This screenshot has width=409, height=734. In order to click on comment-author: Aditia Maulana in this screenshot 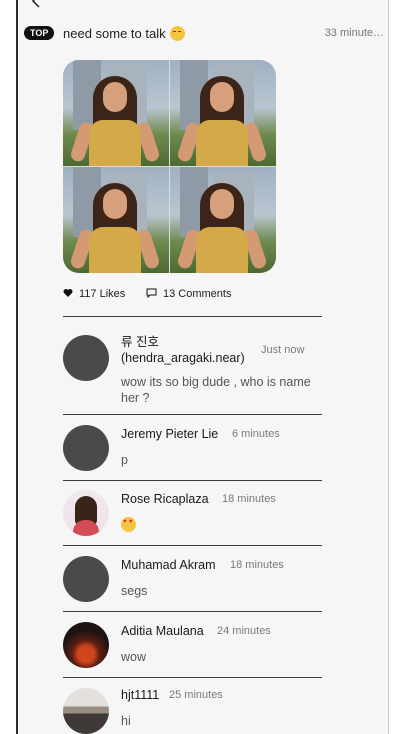, I will do `click(162, 631)`.